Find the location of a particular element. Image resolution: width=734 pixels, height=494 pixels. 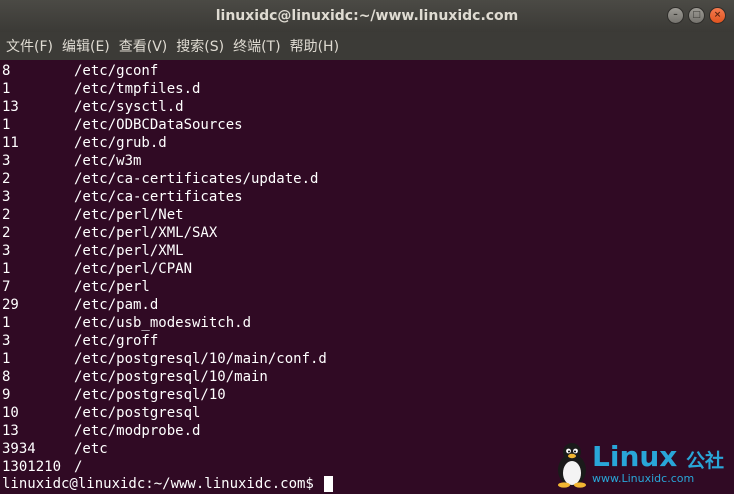

menu-help: 帮助(H) is located at coordinates (314, 46).